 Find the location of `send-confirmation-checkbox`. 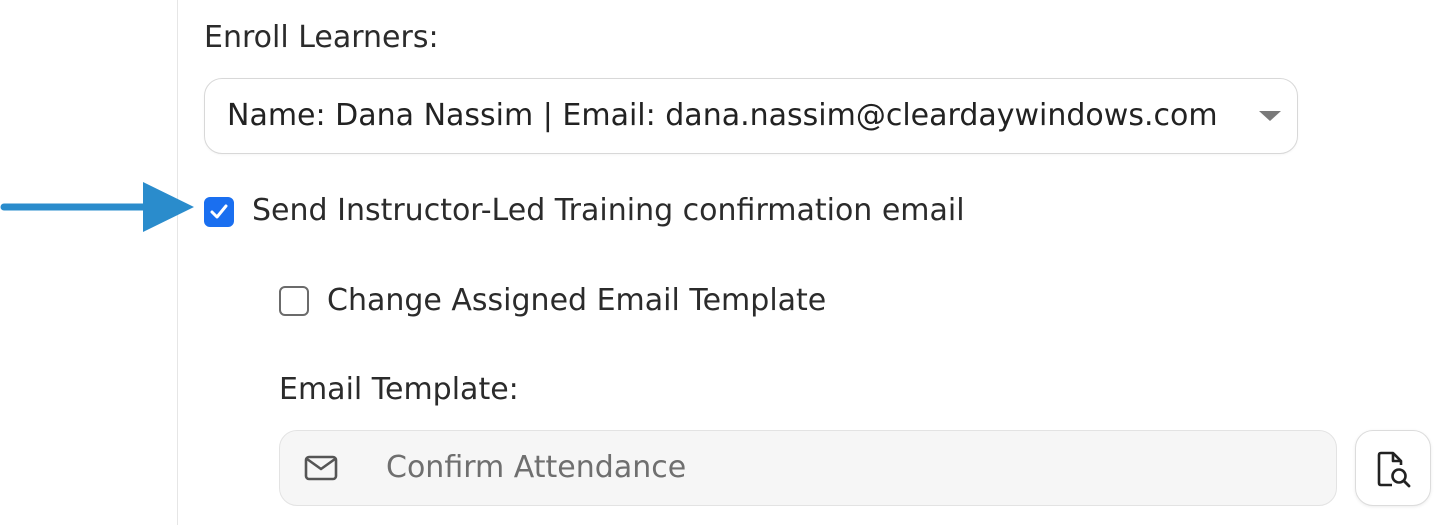

send-confirmation-checkbox is located at coordinates (219, 212).